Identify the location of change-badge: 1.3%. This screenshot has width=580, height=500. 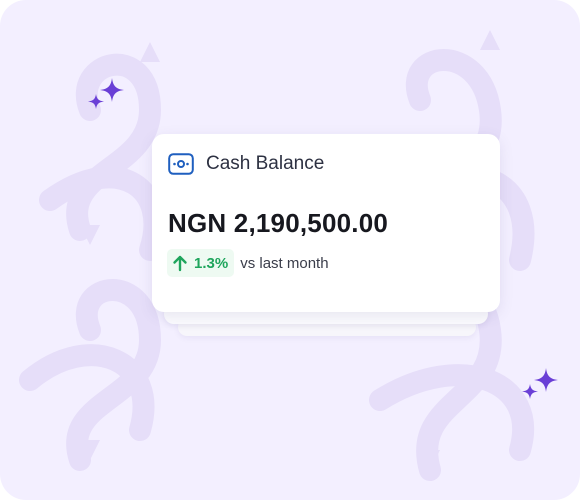
(201, 263).